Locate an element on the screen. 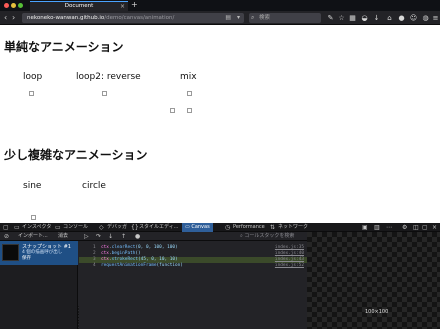 This screenshot has width=440, height=329. pocket-icon: ◒ is located at coordinates (364, 18).